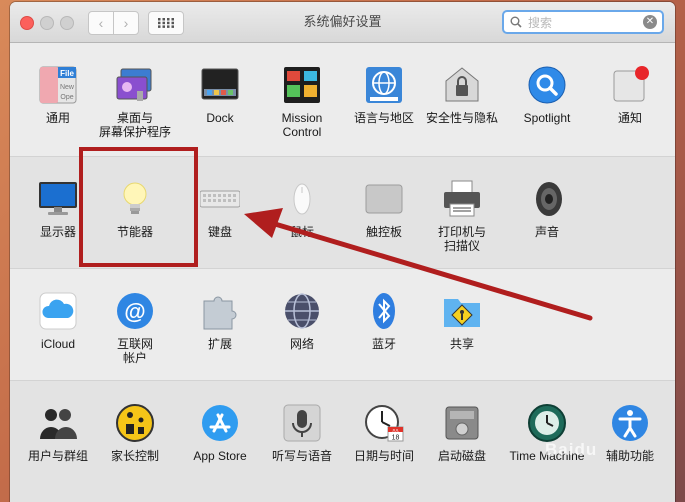 The image size is (685, 502). I want to click on pane-label: 网络, so click(301, 344).